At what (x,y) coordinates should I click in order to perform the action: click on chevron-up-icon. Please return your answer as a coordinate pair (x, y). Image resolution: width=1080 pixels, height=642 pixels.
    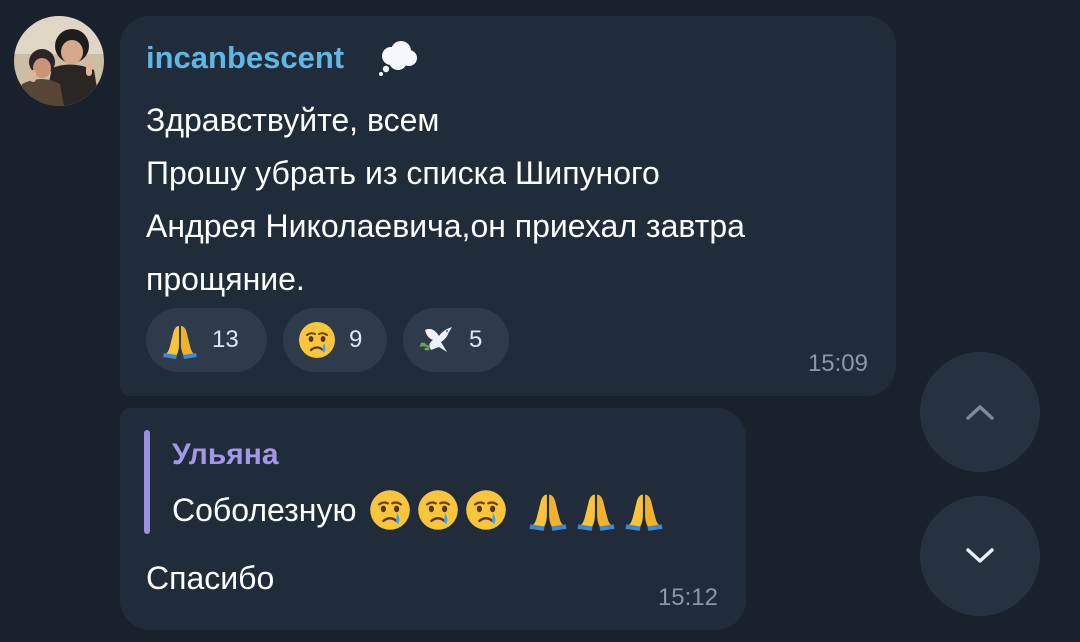
    Looking at the image, I should click on (980, 412).